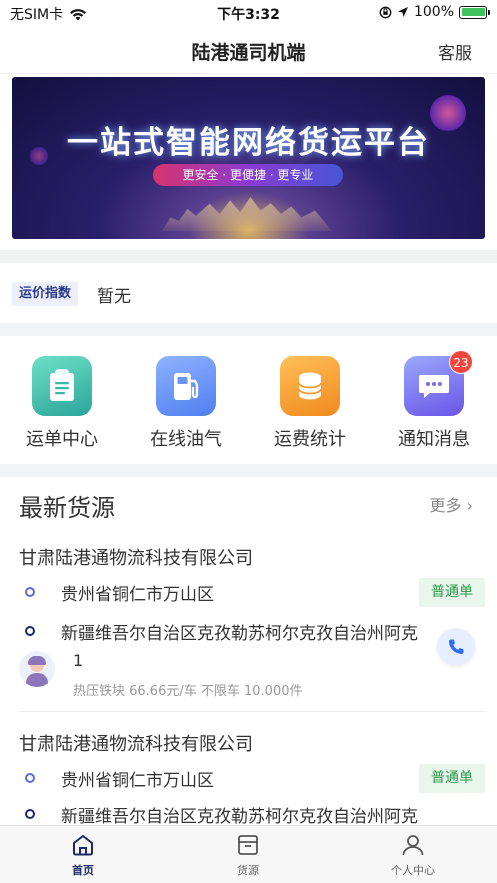  I want to click on waybill-icon, so click(62, 386).